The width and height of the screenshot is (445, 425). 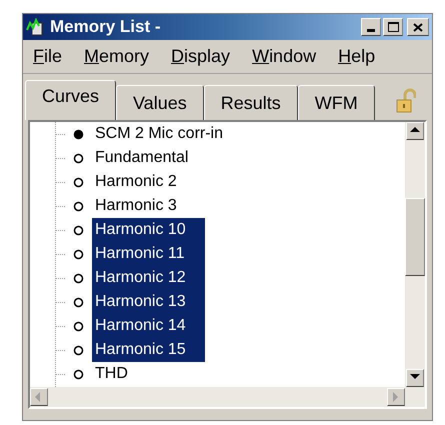 I want to click on horizontal-scrollbar, so click(x=227, y=397).